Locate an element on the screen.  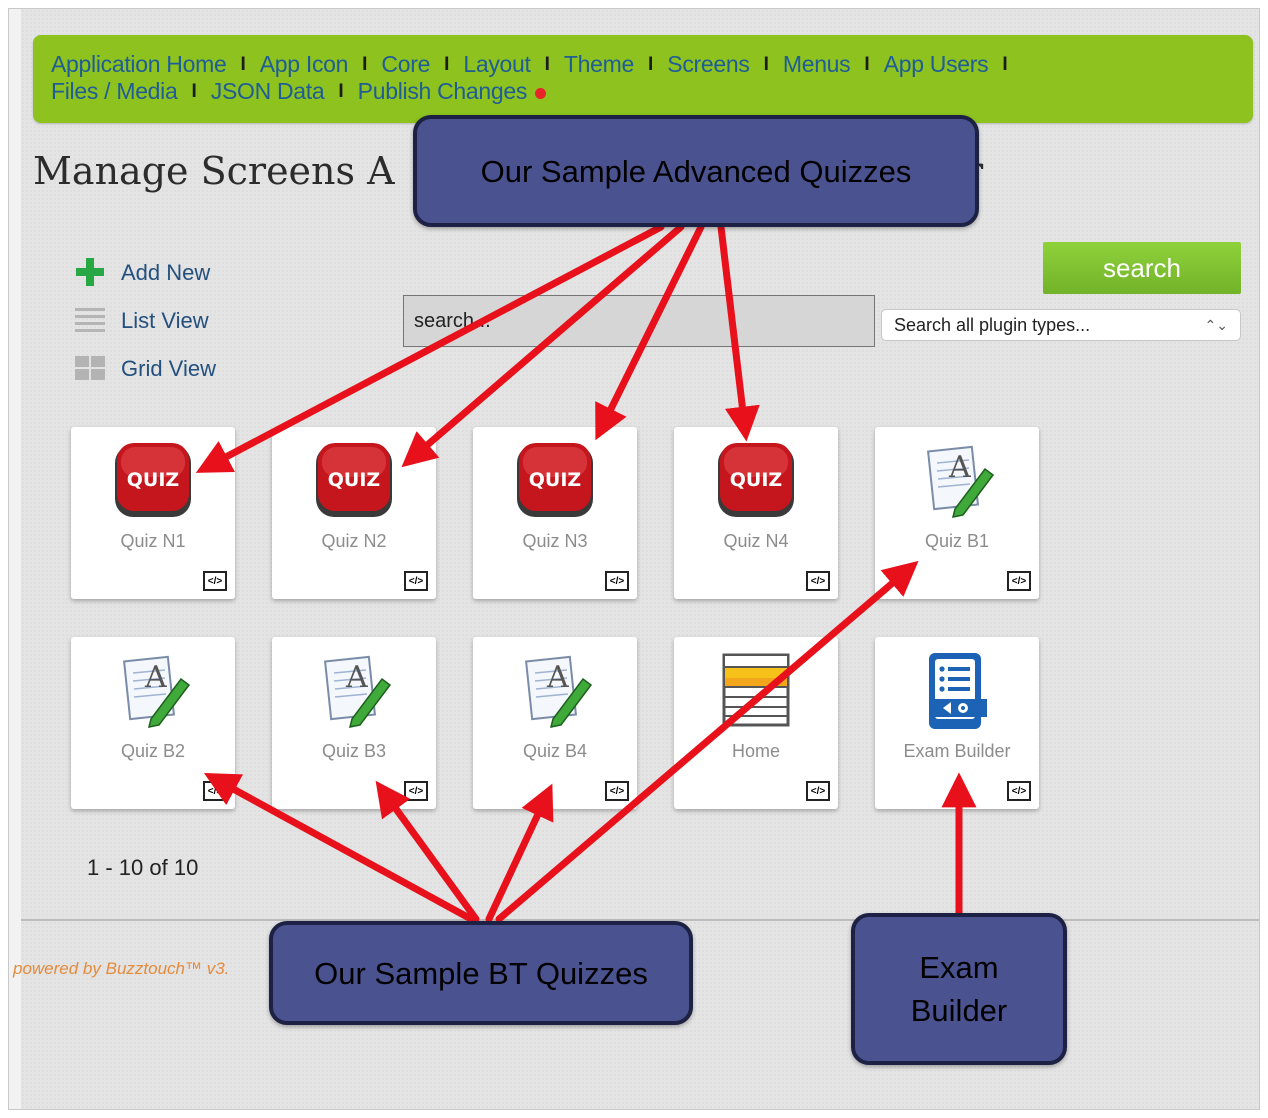
arrow-to-quiz-n1 is located at coordinates (430, 348).